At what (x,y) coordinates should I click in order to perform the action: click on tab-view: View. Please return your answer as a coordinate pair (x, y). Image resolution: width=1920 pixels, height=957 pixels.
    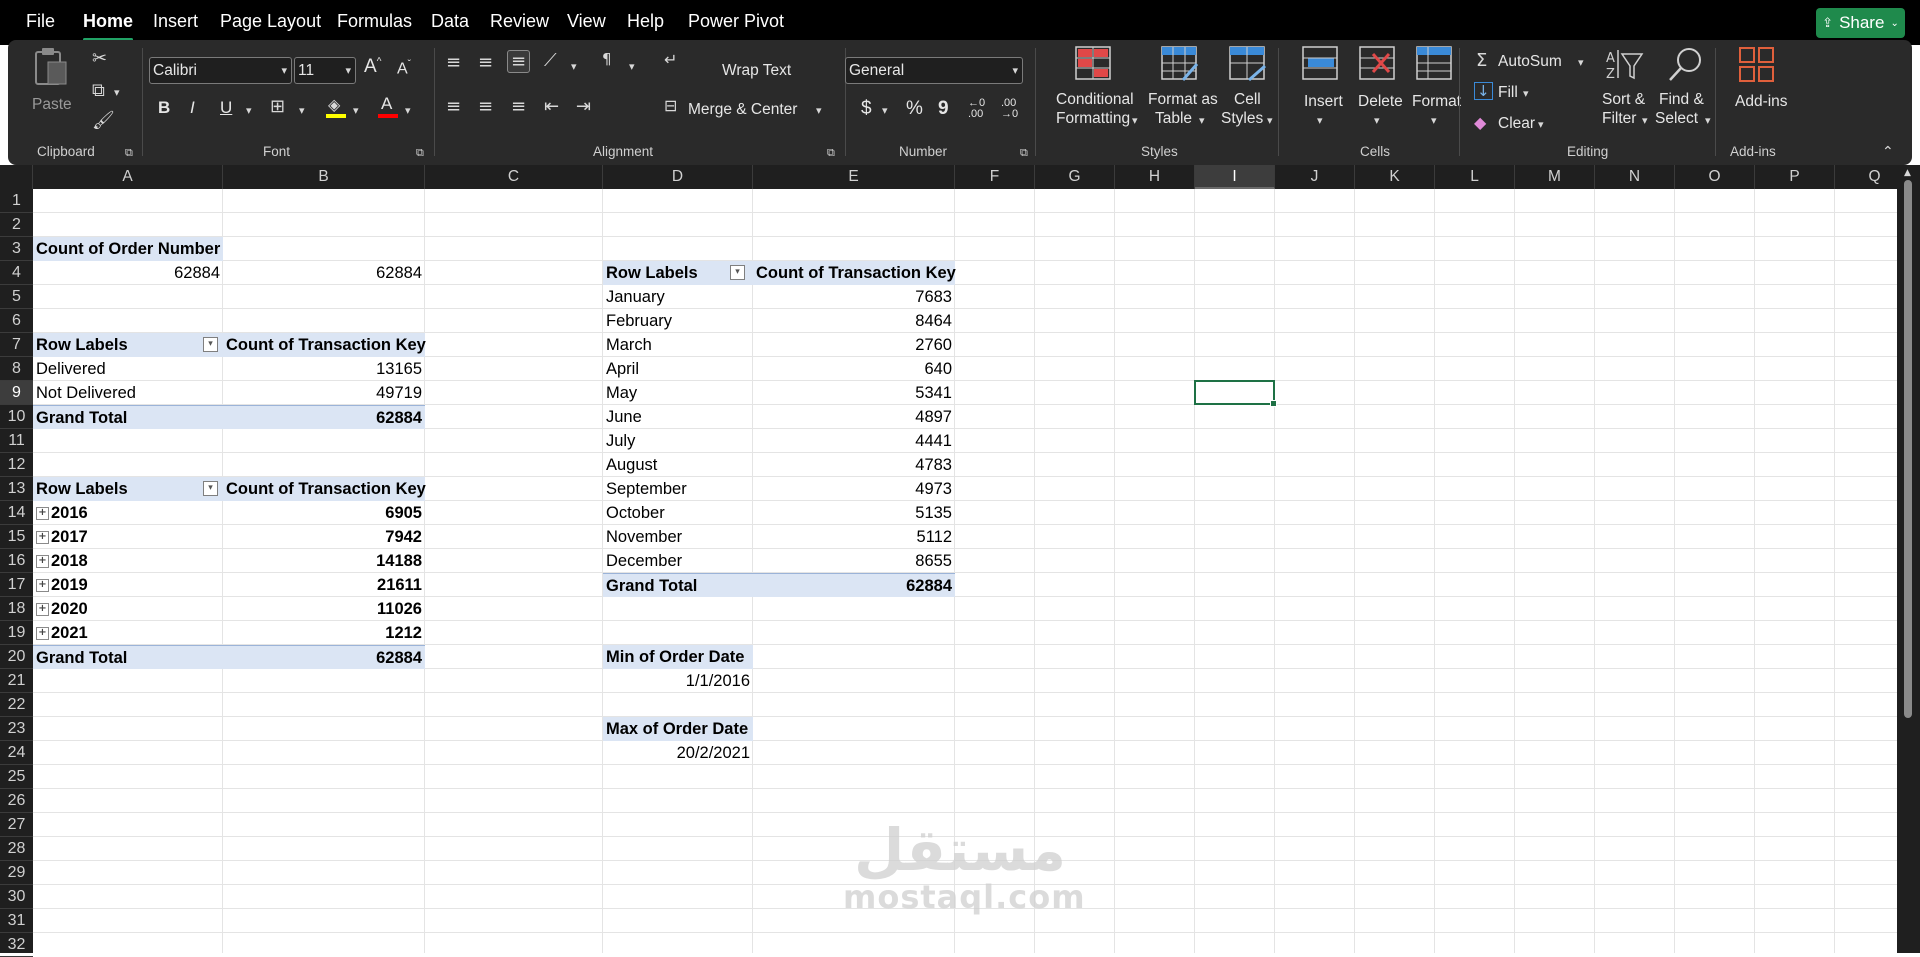
    Looking at the image, I should click on (586, 21).